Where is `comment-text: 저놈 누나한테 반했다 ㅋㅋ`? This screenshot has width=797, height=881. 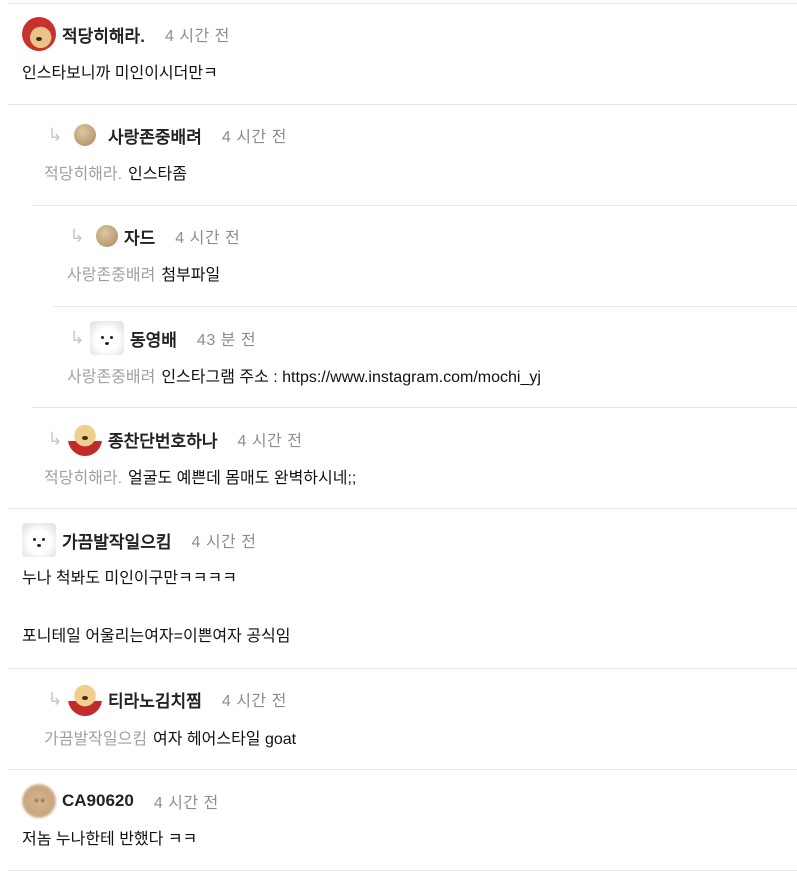
comment-text: 저놈 누나한테 반했다 ㅋㅋ is located at coordinates (110, 839).